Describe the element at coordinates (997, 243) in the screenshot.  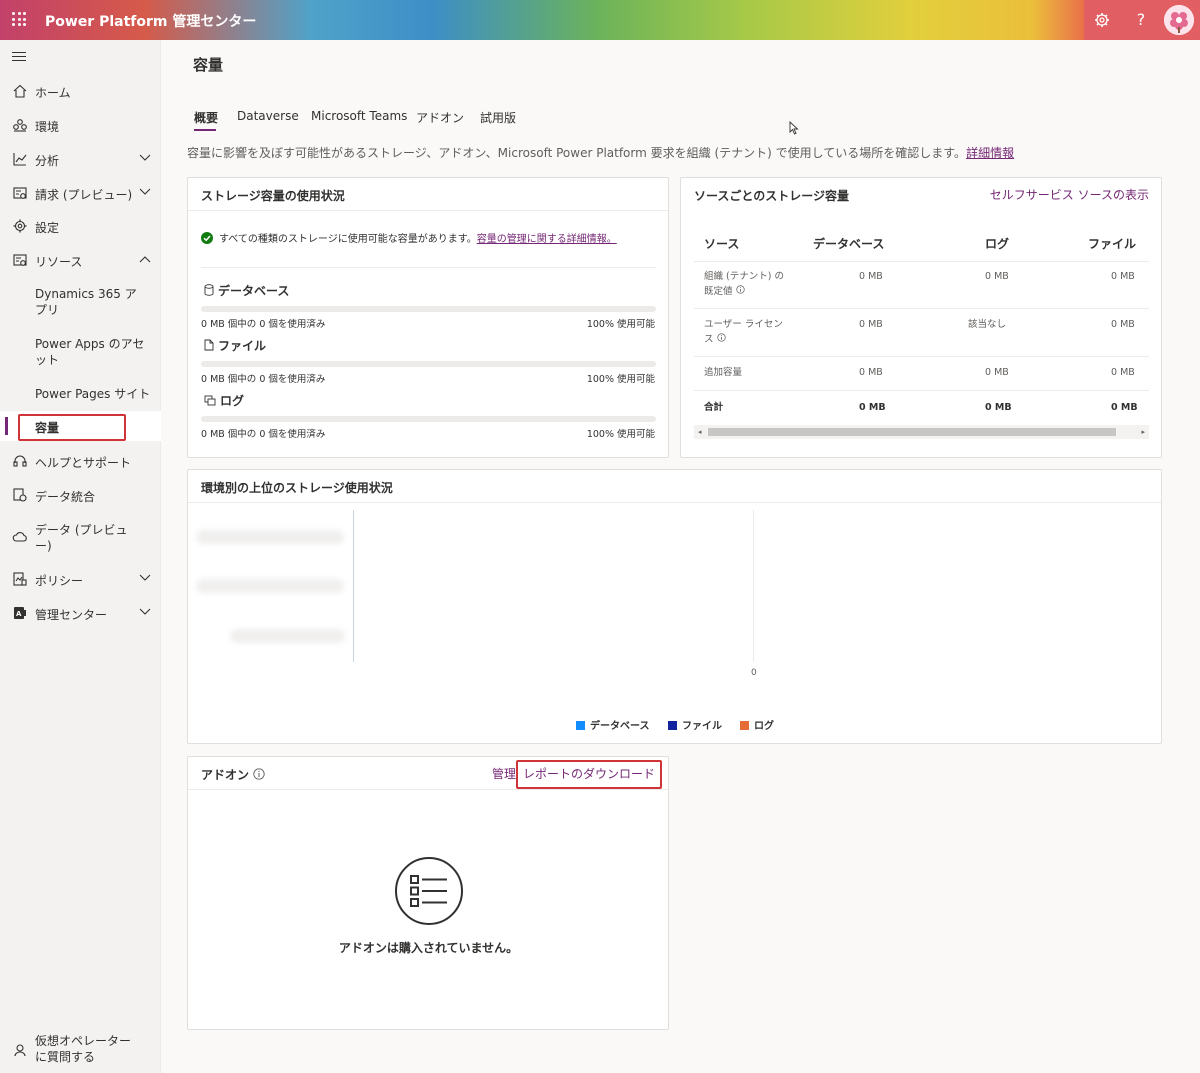
I see `column-header-log: ログ` at that location.